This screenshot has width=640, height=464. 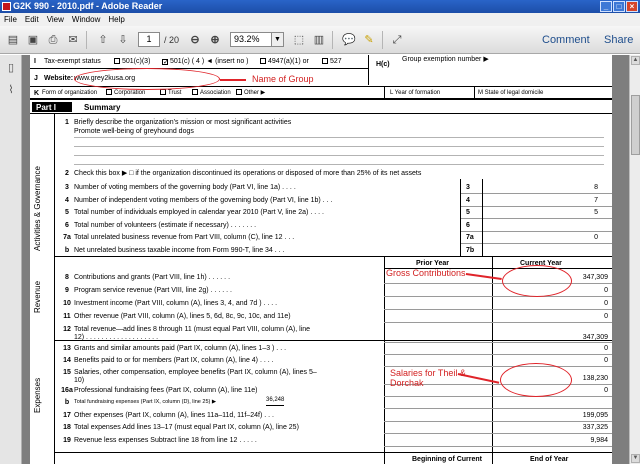 What do you see at coordinates (606, 6) in the screenshot?
I see `minimize-button: _` at bounding box center [606, 6].